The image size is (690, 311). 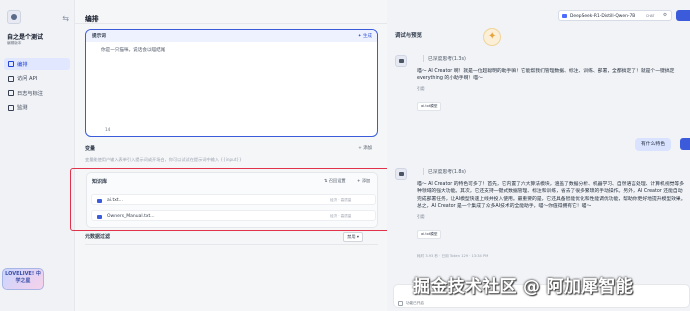 I want to click on model-name: DeepSeek-R1-Distill-Qwen-7B, so click(x=603, y=16).